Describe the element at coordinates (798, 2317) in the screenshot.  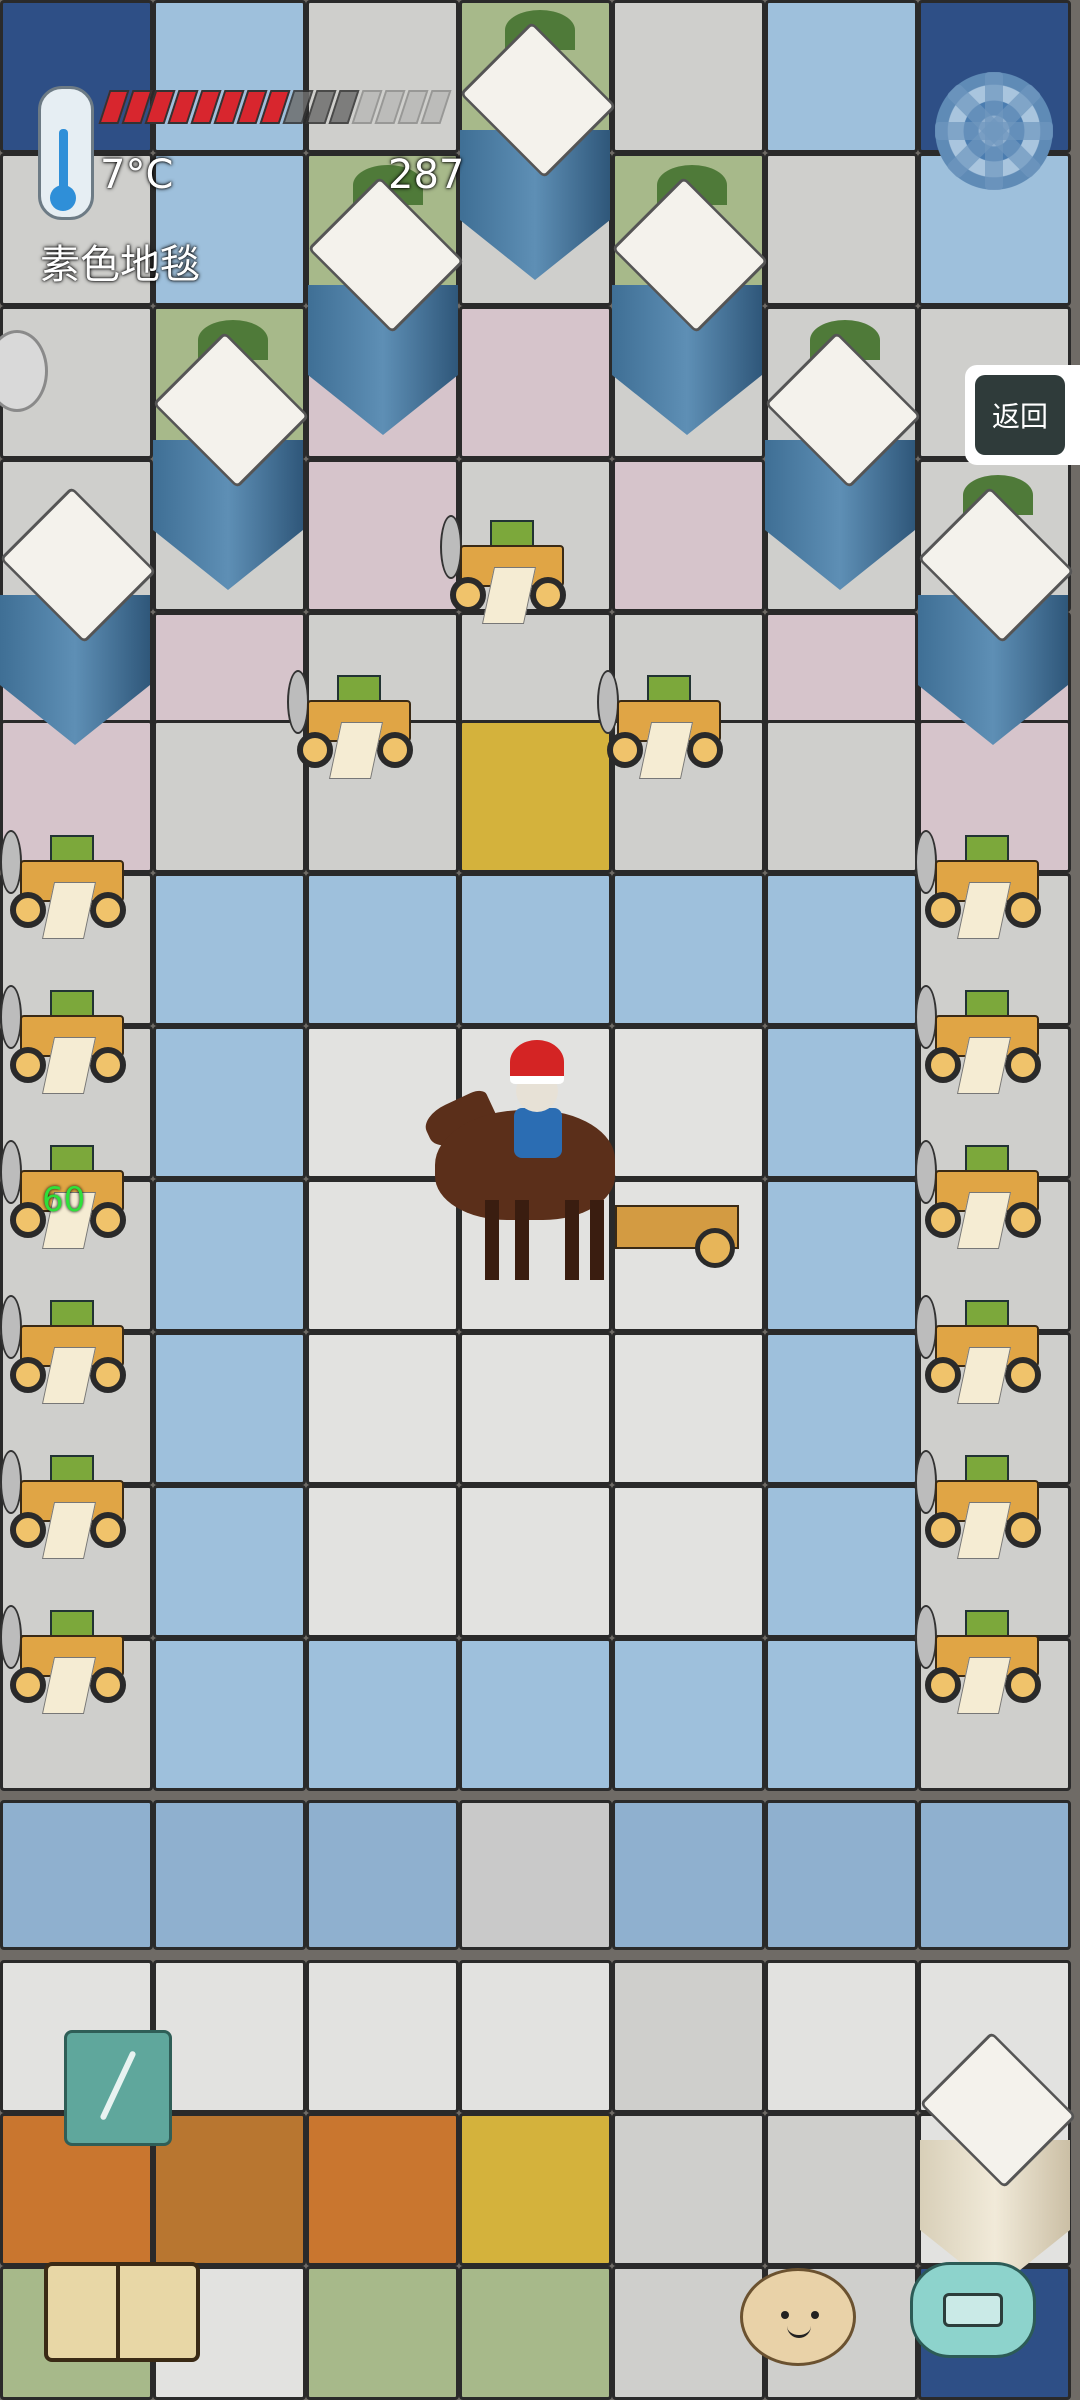
I see `potato-face-icon` at that location.